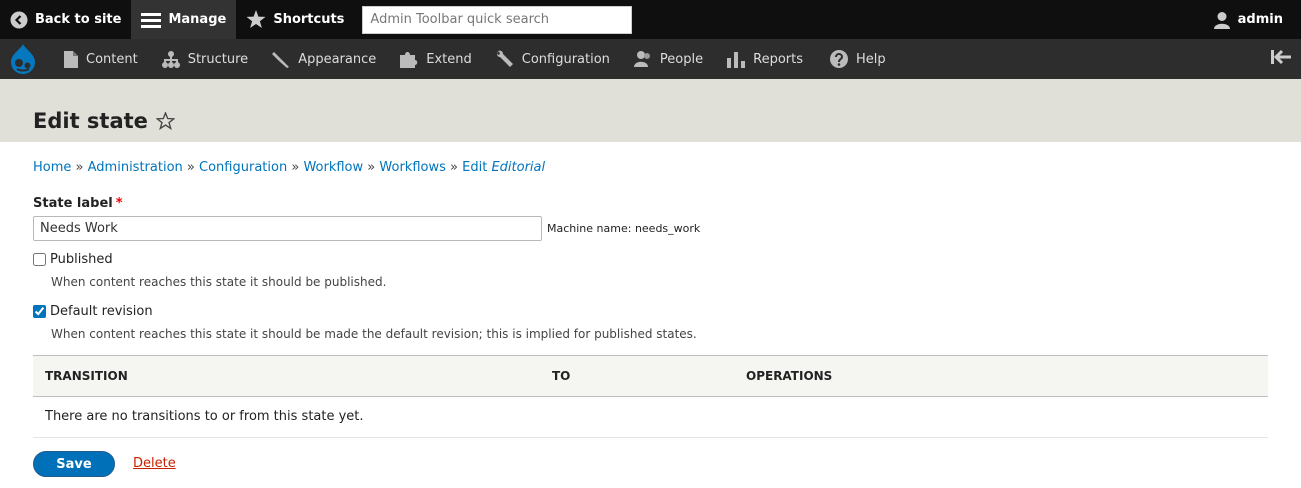 The image size is (1301, 488). I want to click on bar-chart-icon, so click(736, 60).